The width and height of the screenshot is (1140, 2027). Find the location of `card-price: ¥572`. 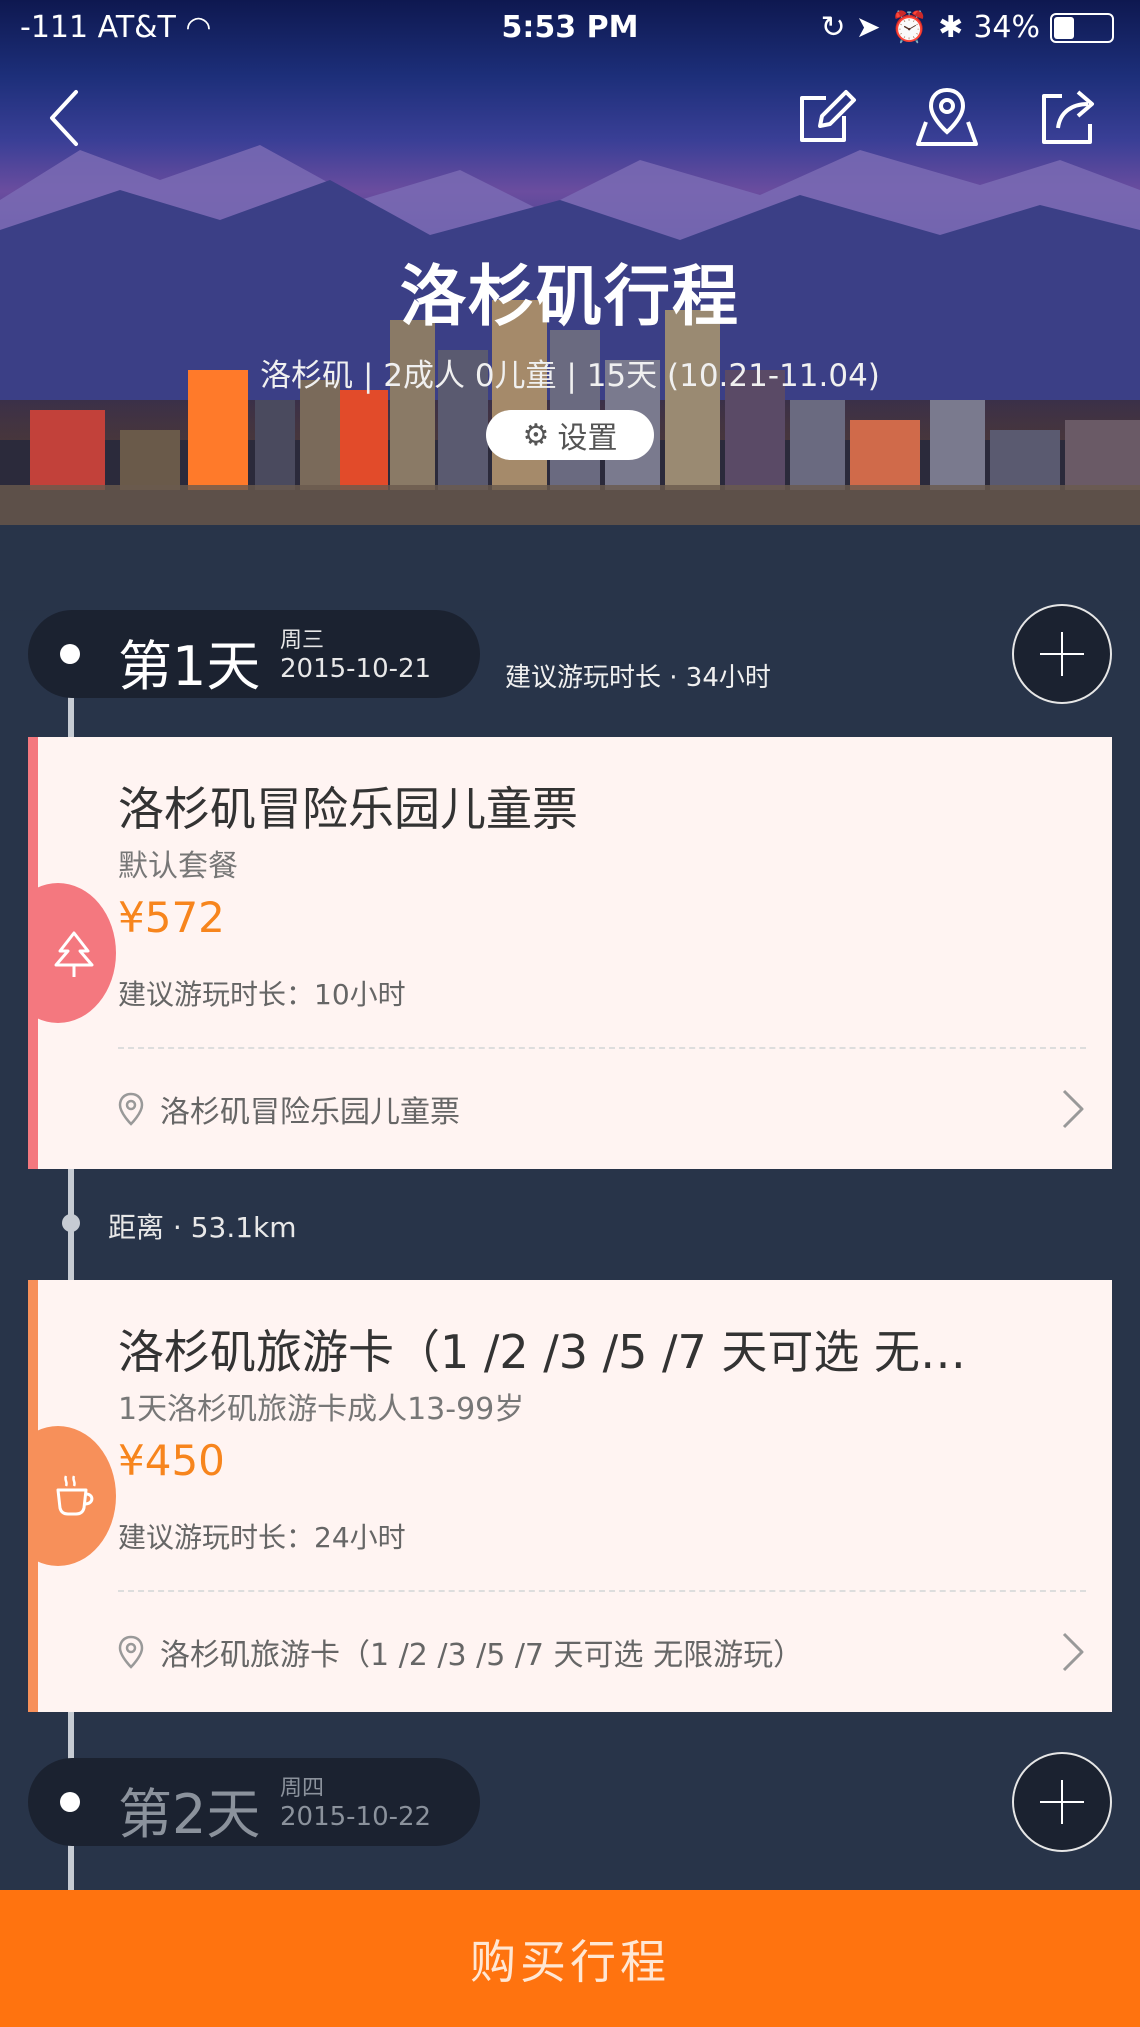

card-price: ¥572 is located at coordinates (171, 917).